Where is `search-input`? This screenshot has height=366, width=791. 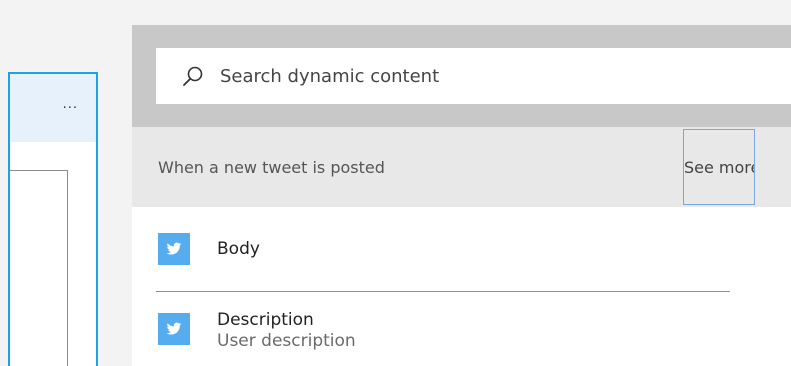
search-input is located at coordinates (505, 76).